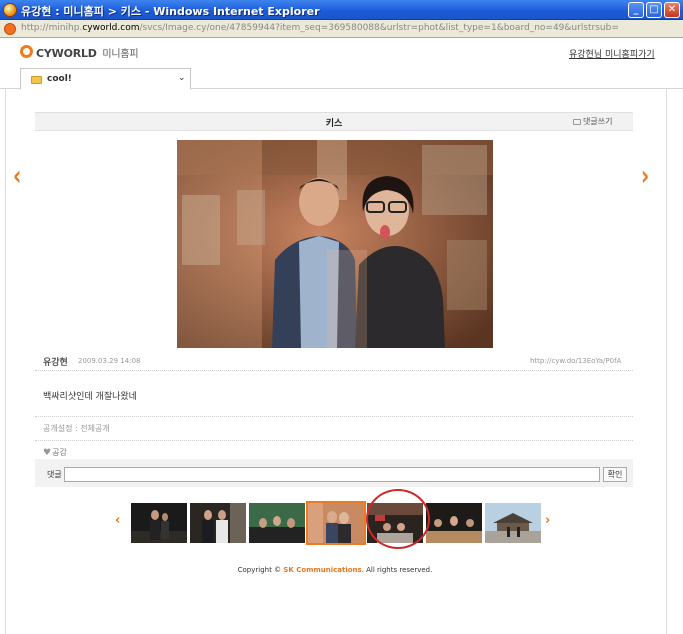  I want to click on post-title-bar: 키스, so click(334, 121).